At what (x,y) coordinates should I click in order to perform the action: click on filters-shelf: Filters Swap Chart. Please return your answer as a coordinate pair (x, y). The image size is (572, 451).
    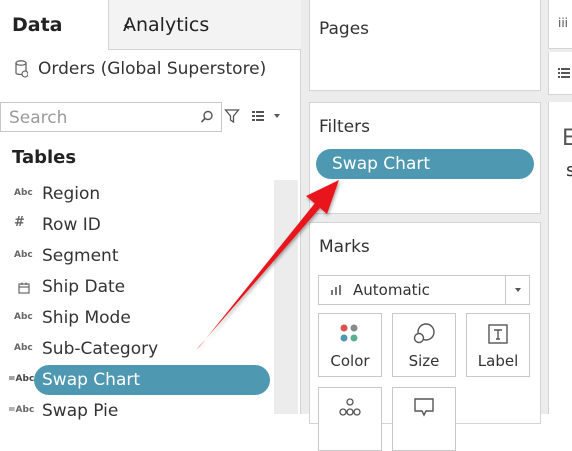
    Looking at the image, I should click on (425, 158).